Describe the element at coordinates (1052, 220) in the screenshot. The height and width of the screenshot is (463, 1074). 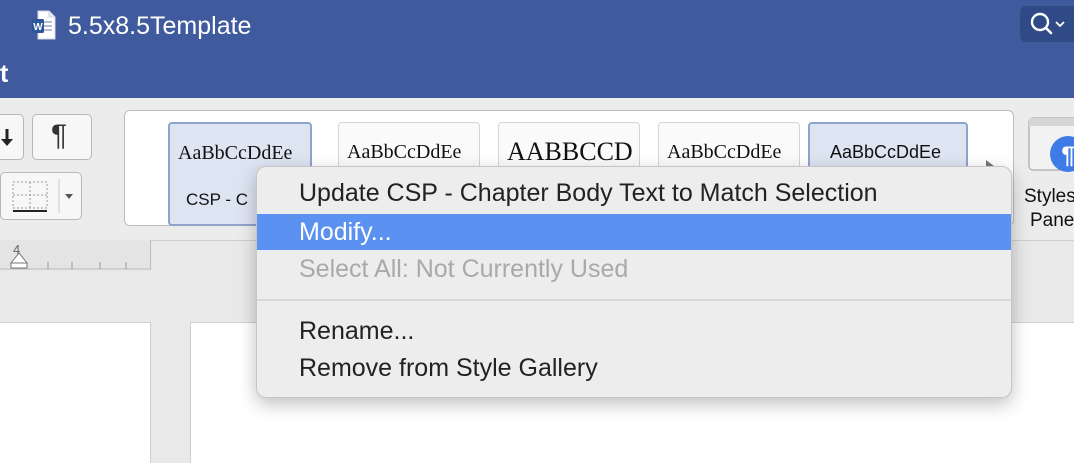
I see `styles-pane-label: Pane` at that location.